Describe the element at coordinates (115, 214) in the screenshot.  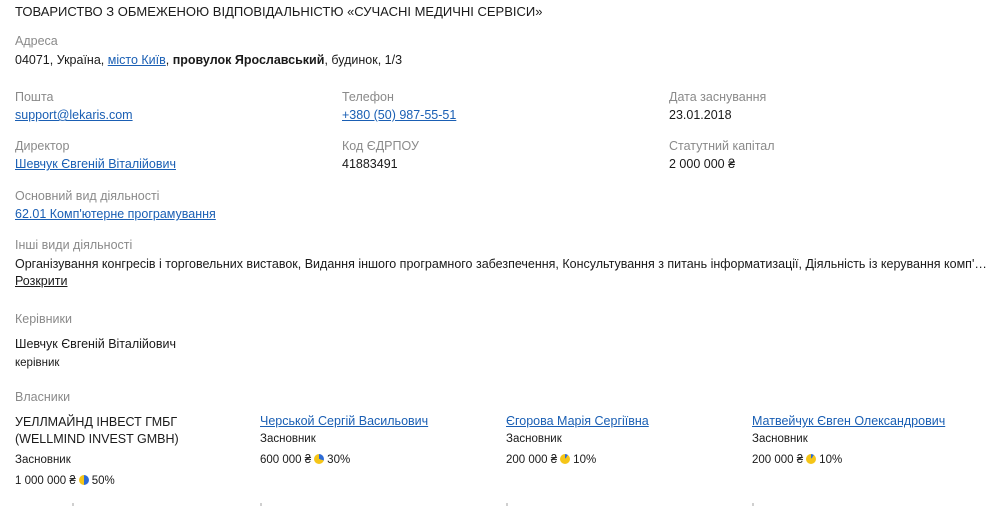
I see `main-activity-link: 62.01 Комп'ютерне програмування` at that location.